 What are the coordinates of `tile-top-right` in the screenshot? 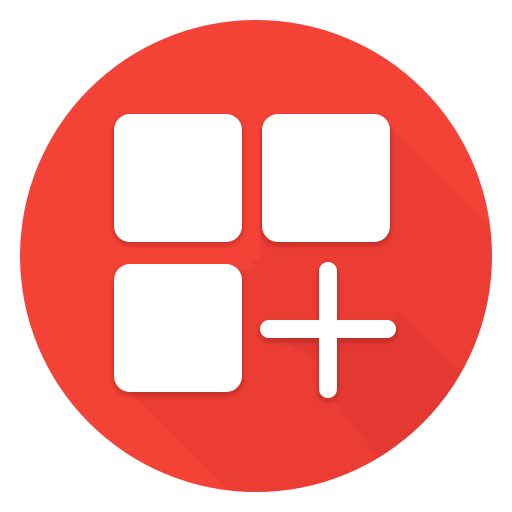 It's located at (326, 178).